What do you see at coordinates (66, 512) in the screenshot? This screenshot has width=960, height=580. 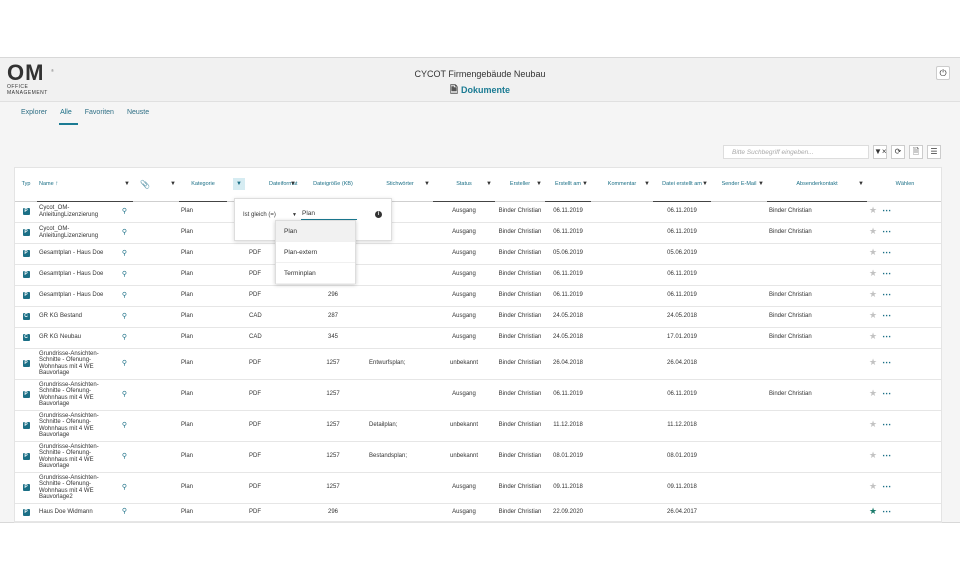 I see `document-name: Haus Doe Widmann` at bounding box center [66, 512].